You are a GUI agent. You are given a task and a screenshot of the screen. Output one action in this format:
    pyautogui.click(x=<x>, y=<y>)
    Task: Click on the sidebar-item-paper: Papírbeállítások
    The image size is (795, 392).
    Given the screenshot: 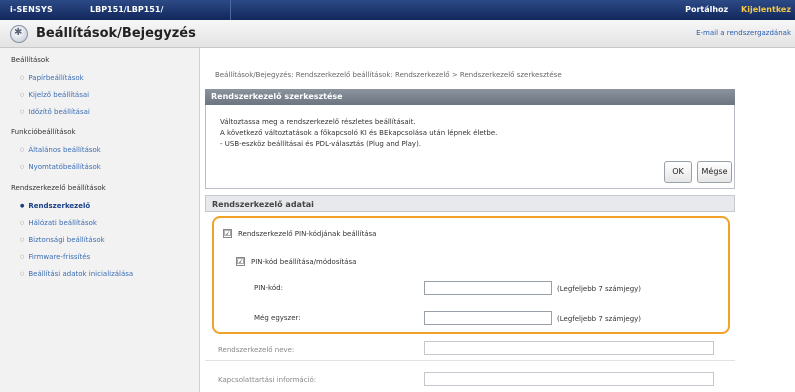 What is the action you would take?
    pyautogui.click(x=51, y=78)
    